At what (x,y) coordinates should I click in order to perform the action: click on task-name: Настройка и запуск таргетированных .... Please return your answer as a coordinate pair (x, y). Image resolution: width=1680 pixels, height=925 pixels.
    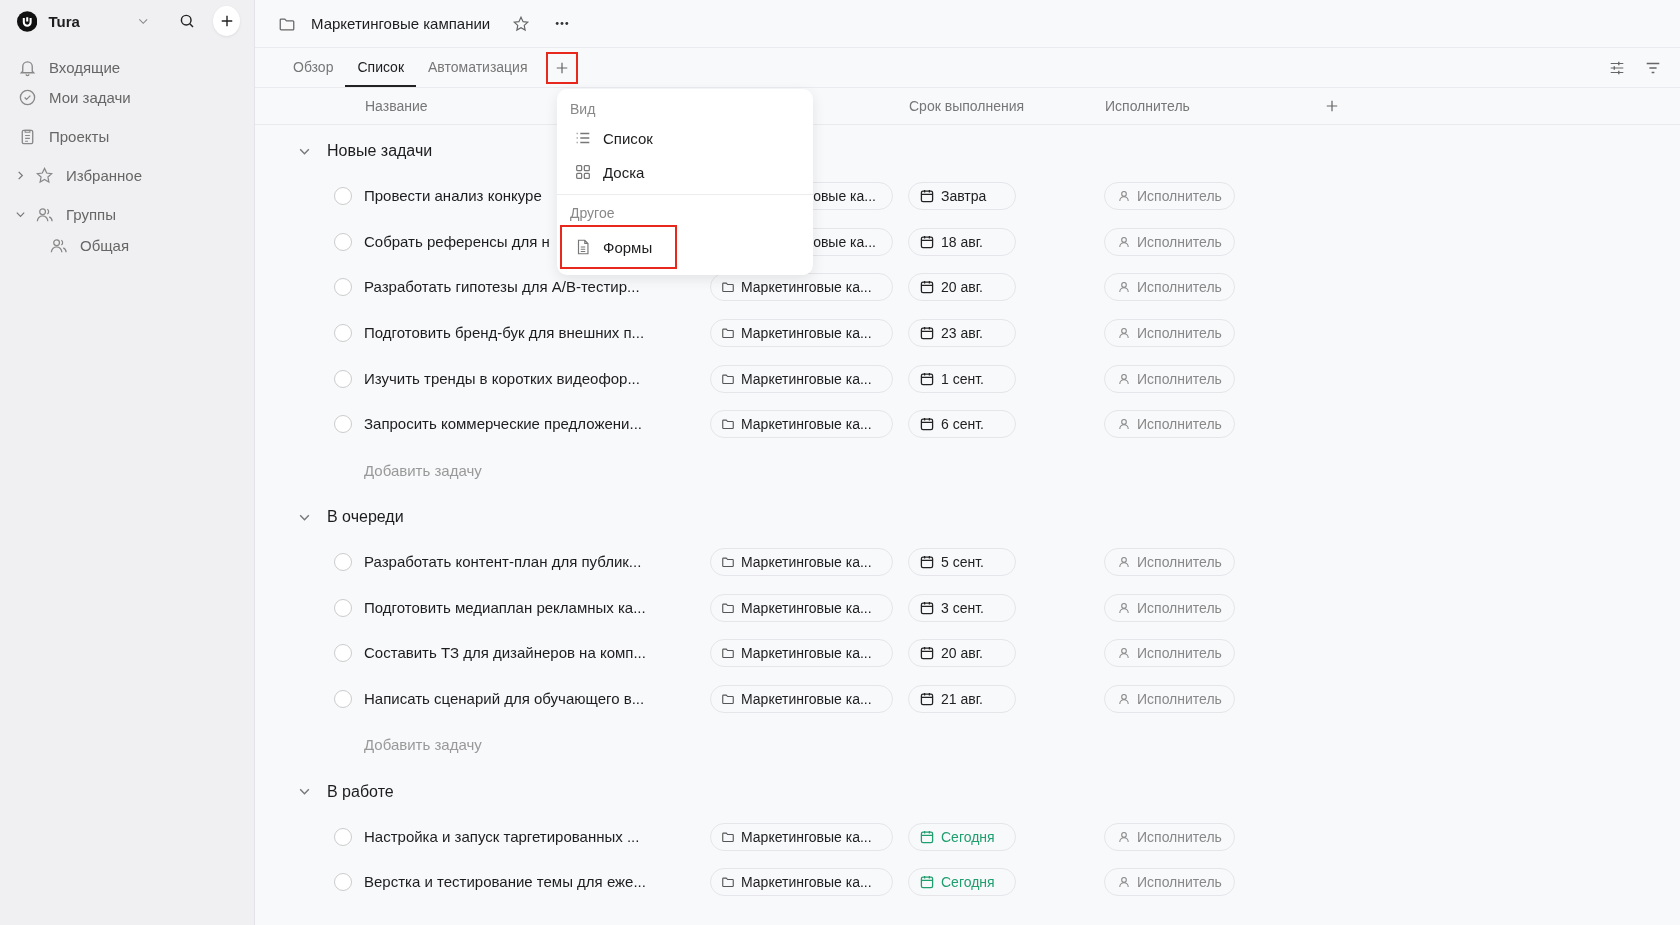
    Looking at the image, I should click on (502, 836).